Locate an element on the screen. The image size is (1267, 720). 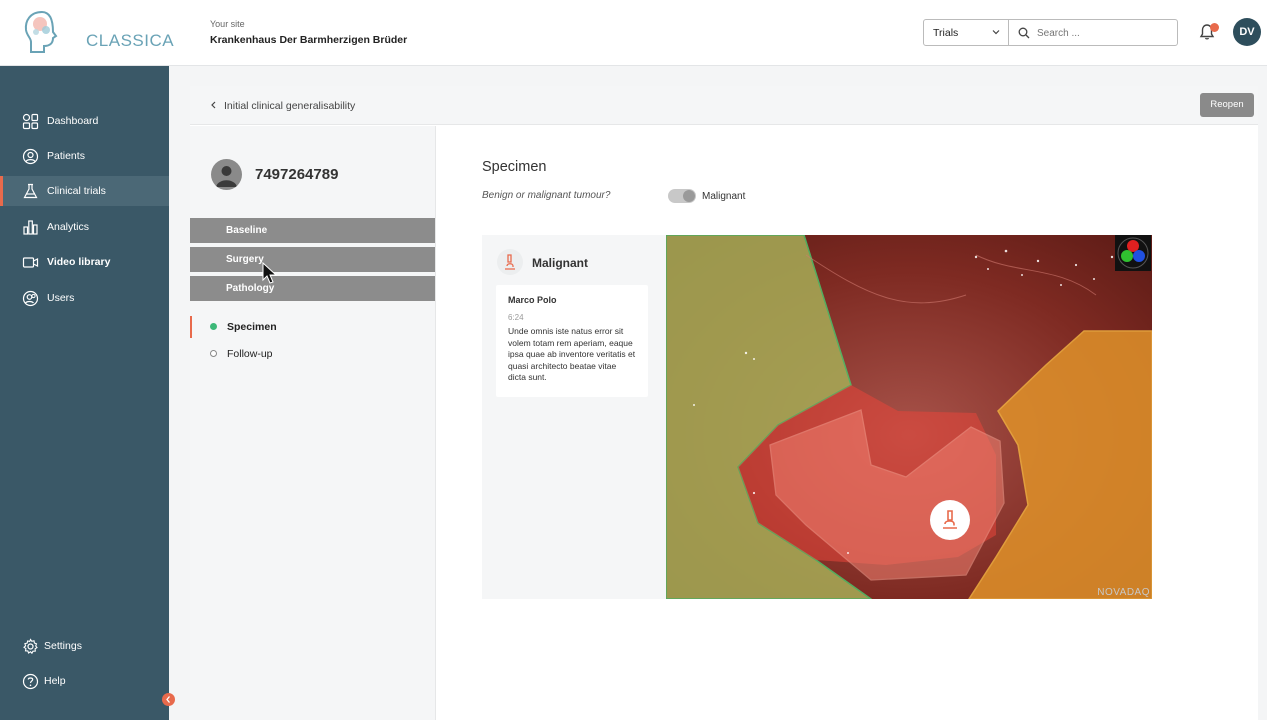
patient-avatar is located at coordinates (226, 174).